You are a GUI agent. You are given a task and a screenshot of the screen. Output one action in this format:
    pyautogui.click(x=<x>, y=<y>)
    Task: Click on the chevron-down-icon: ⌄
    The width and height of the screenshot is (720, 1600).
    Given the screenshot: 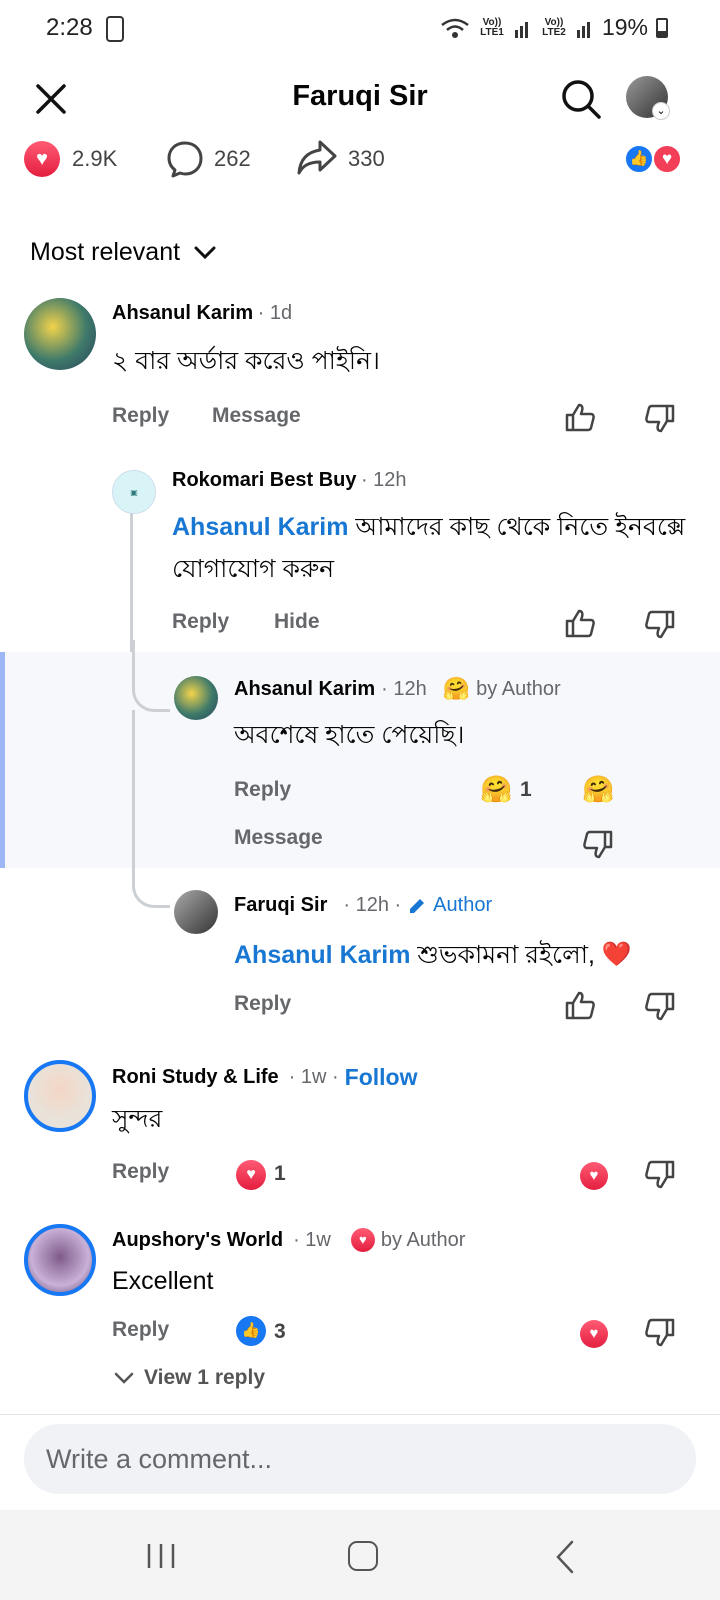 What is the action you would take?
    pyautogui.click(x=661, y=111)
    